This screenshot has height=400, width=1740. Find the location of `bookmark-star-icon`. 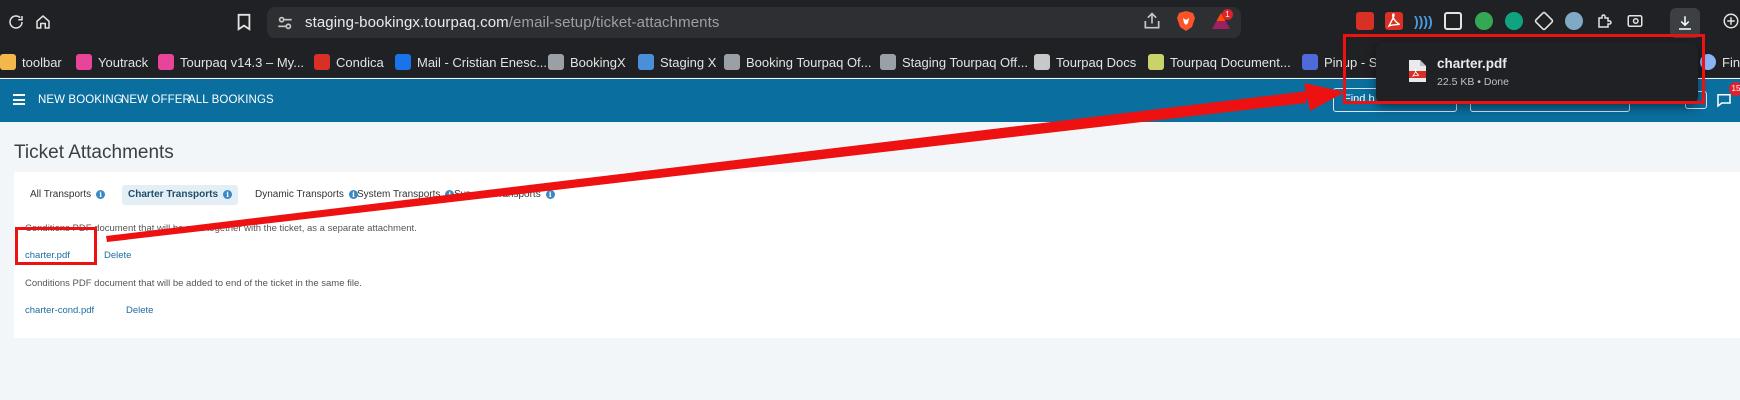

bookmark-star-icon is located at coordinates (244, 22).